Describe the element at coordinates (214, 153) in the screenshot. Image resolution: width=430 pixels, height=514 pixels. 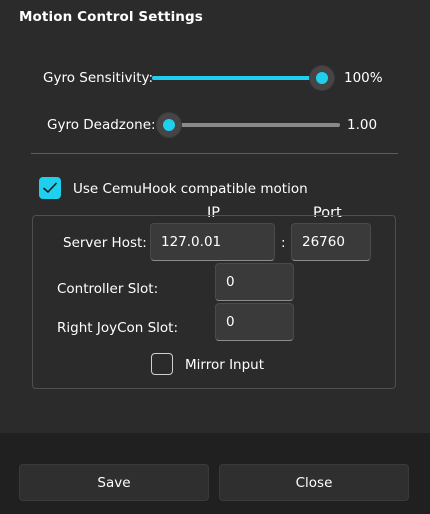
I see `section-divider` at that location.